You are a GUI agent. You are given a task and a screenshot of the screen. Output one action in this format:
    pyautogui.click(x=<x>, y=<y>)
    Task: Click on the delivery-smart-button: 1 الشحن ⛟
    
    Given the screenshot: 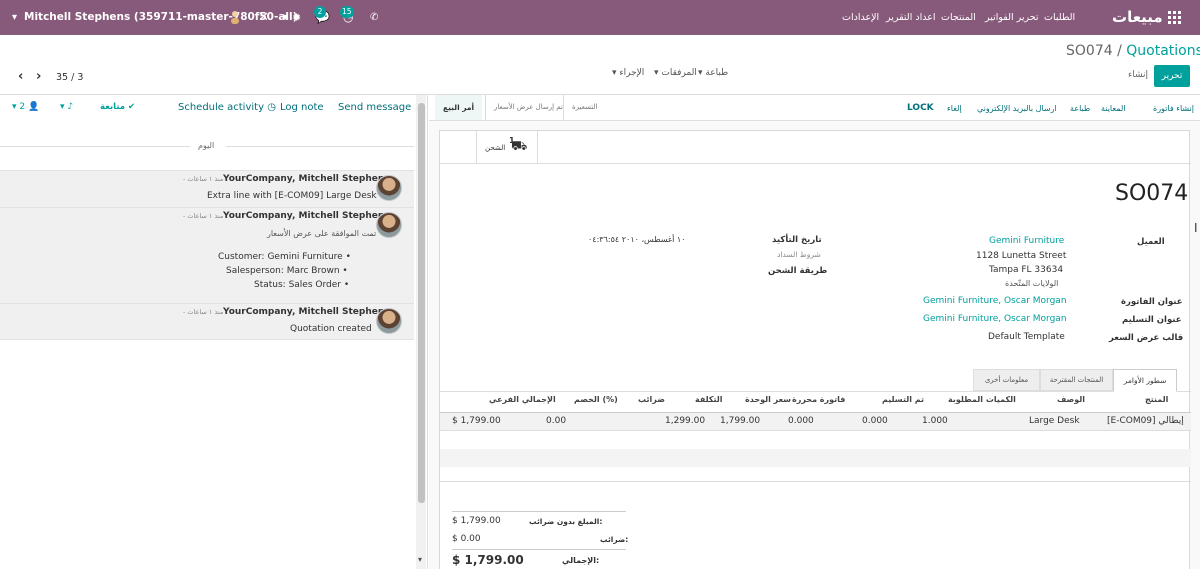 What is the action you would take?
    pyautogui.click(x=507, y=147)
    